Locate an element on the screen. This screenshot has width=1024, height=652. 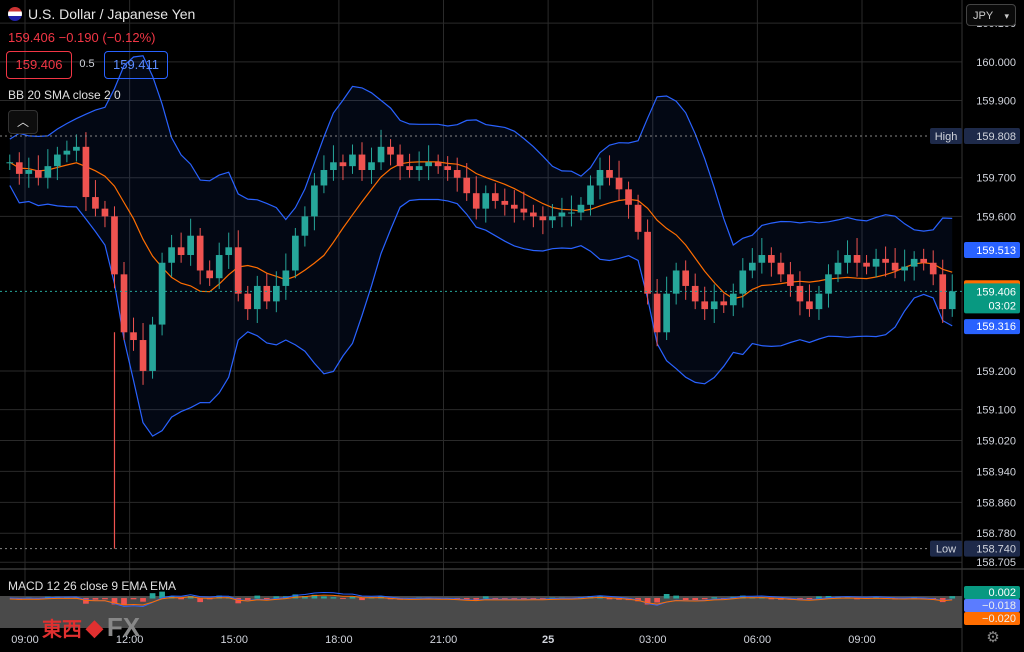
x-tick-label: 21:00 is located at coordinates (444, 640).